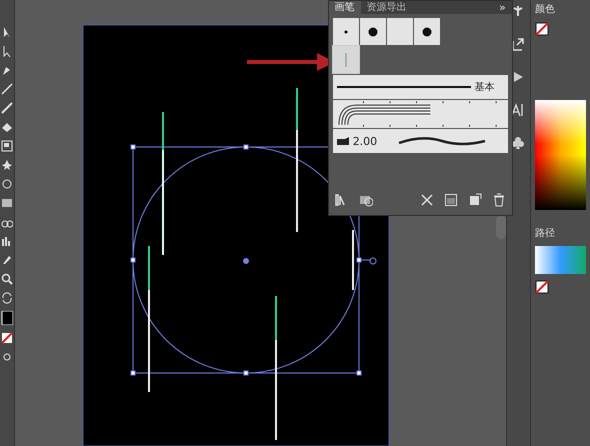  Describe the element at coordinates (518, 110) in the screenshot. I see `text-cursor-icon` at that location.